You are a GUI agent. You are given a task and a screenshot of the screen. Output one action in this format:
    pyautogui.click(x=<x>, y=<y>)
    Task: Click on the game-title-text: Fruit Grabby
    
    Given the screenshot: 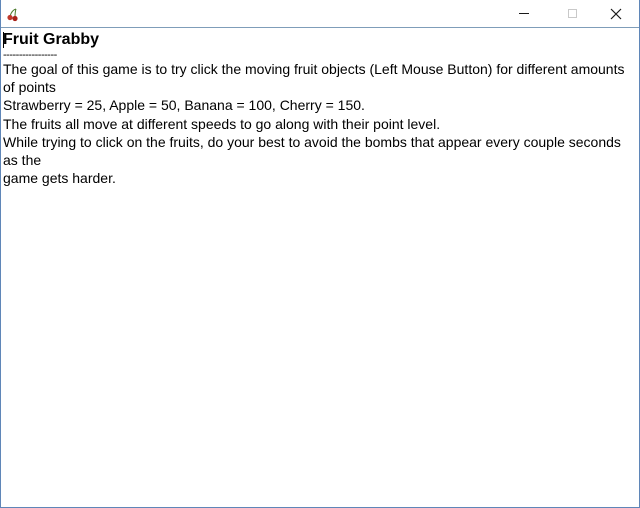 What is the action you would take?
    pyautogui.click(x=51, y=39)
    